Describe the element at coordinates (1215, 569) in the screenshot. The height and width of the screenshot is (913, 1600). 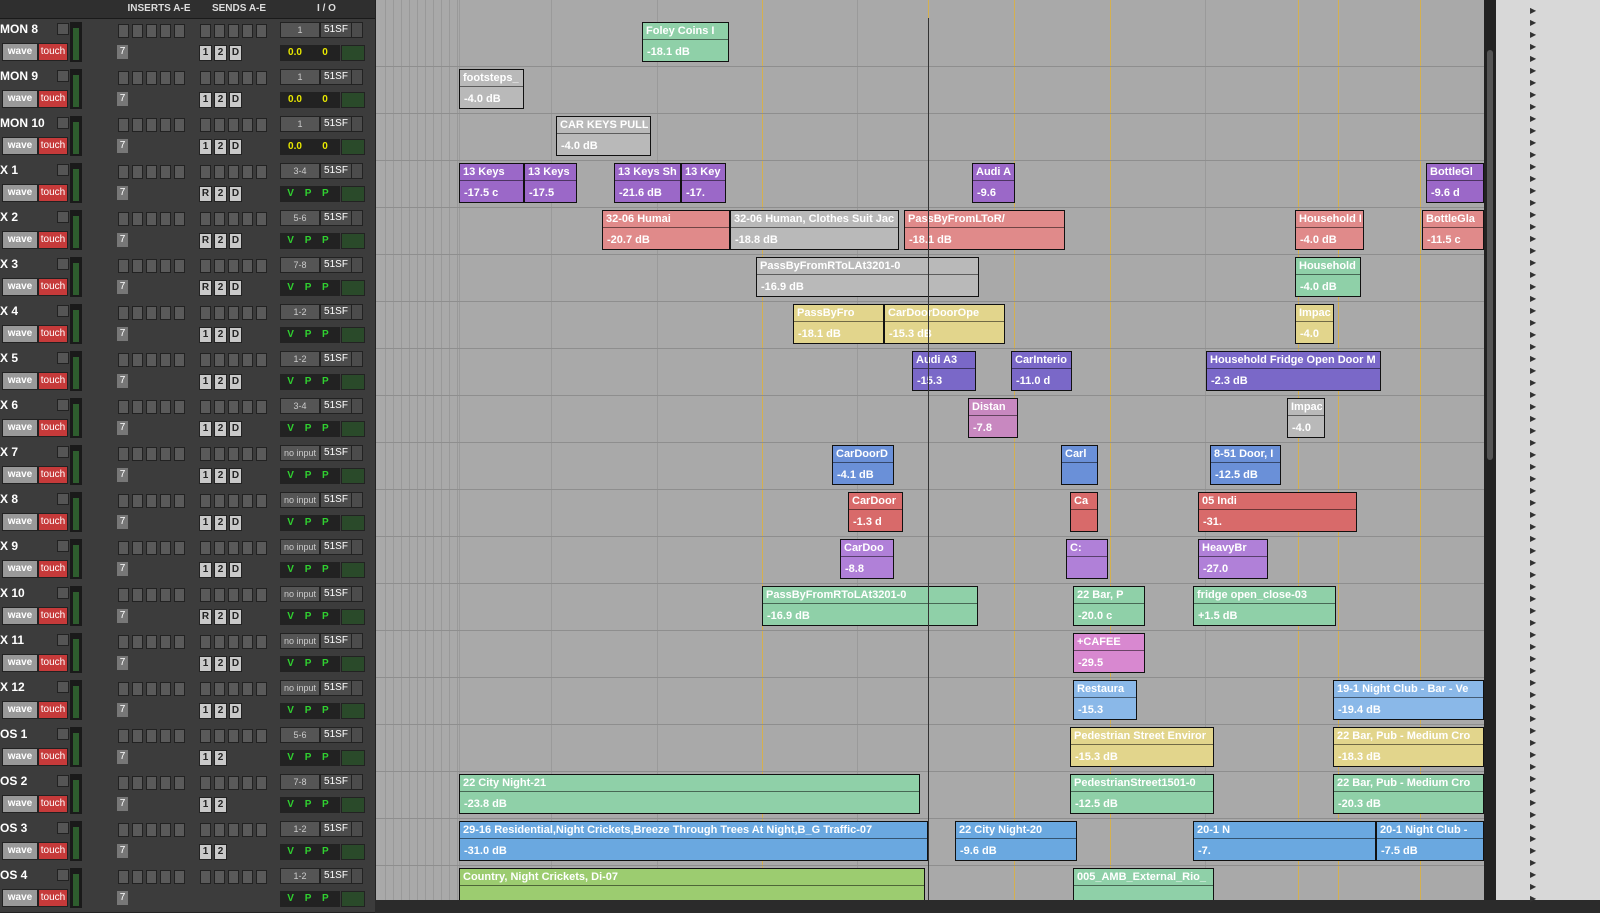
I see `clip-gain: -27.0` at that location.